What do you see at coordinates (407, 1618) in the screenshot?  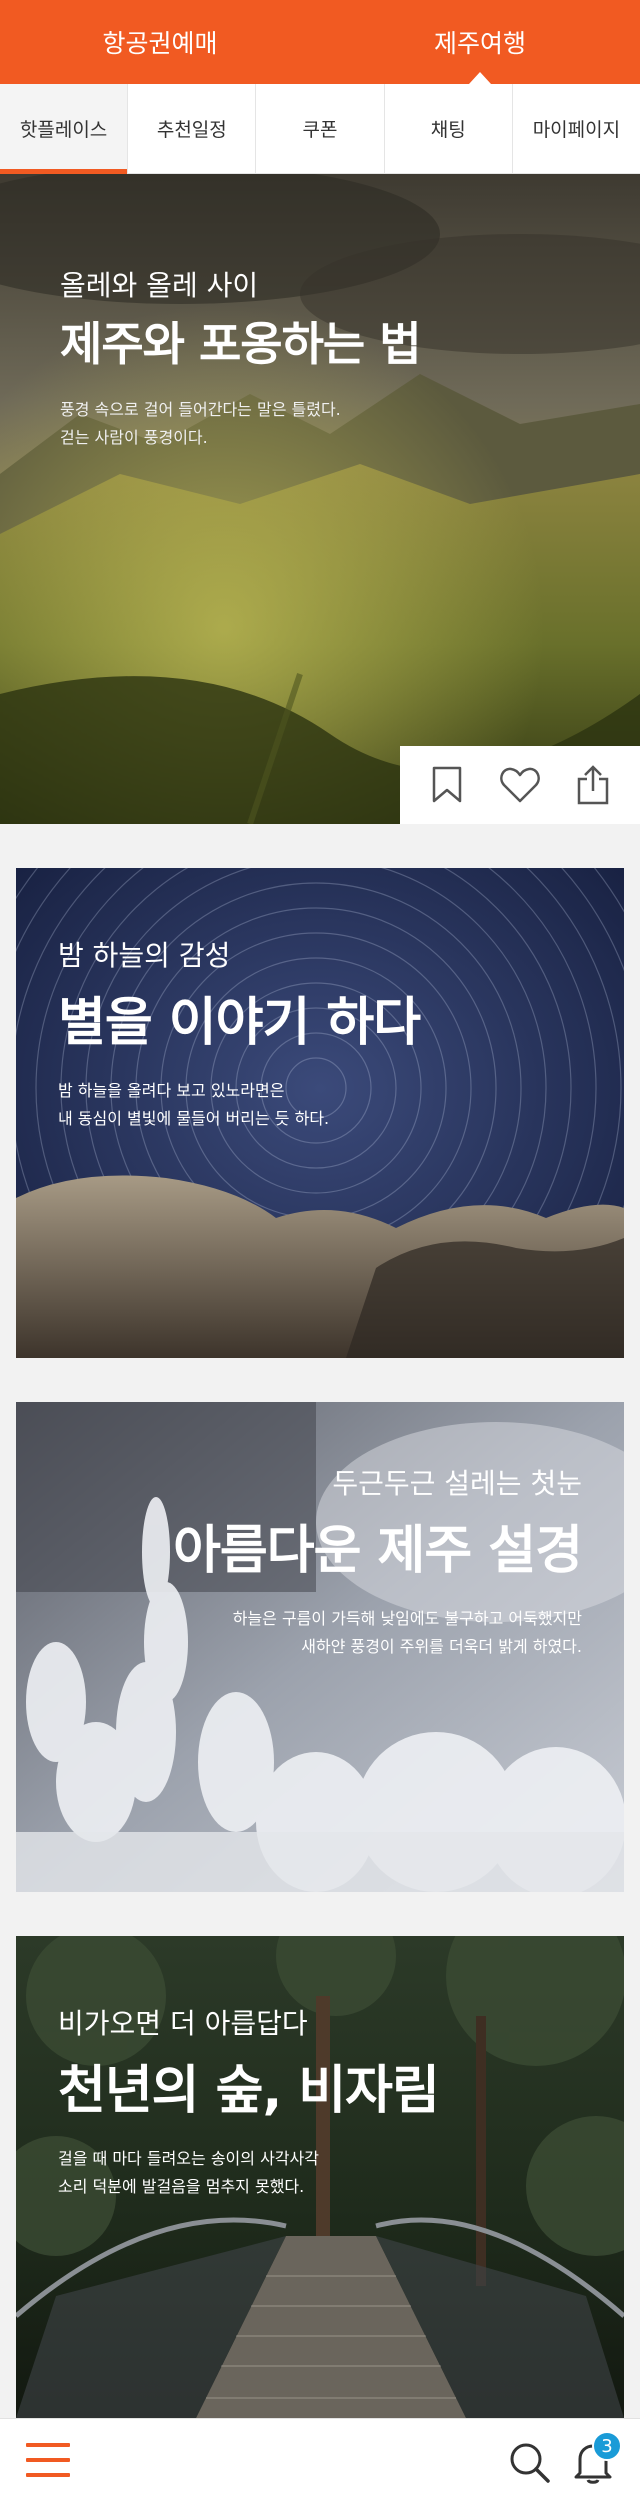 I see `card-desc-line: 하늘은 구름이 가득해 낮임에도 불구하고 어둑했지만` at bounding box center [407, 1618].